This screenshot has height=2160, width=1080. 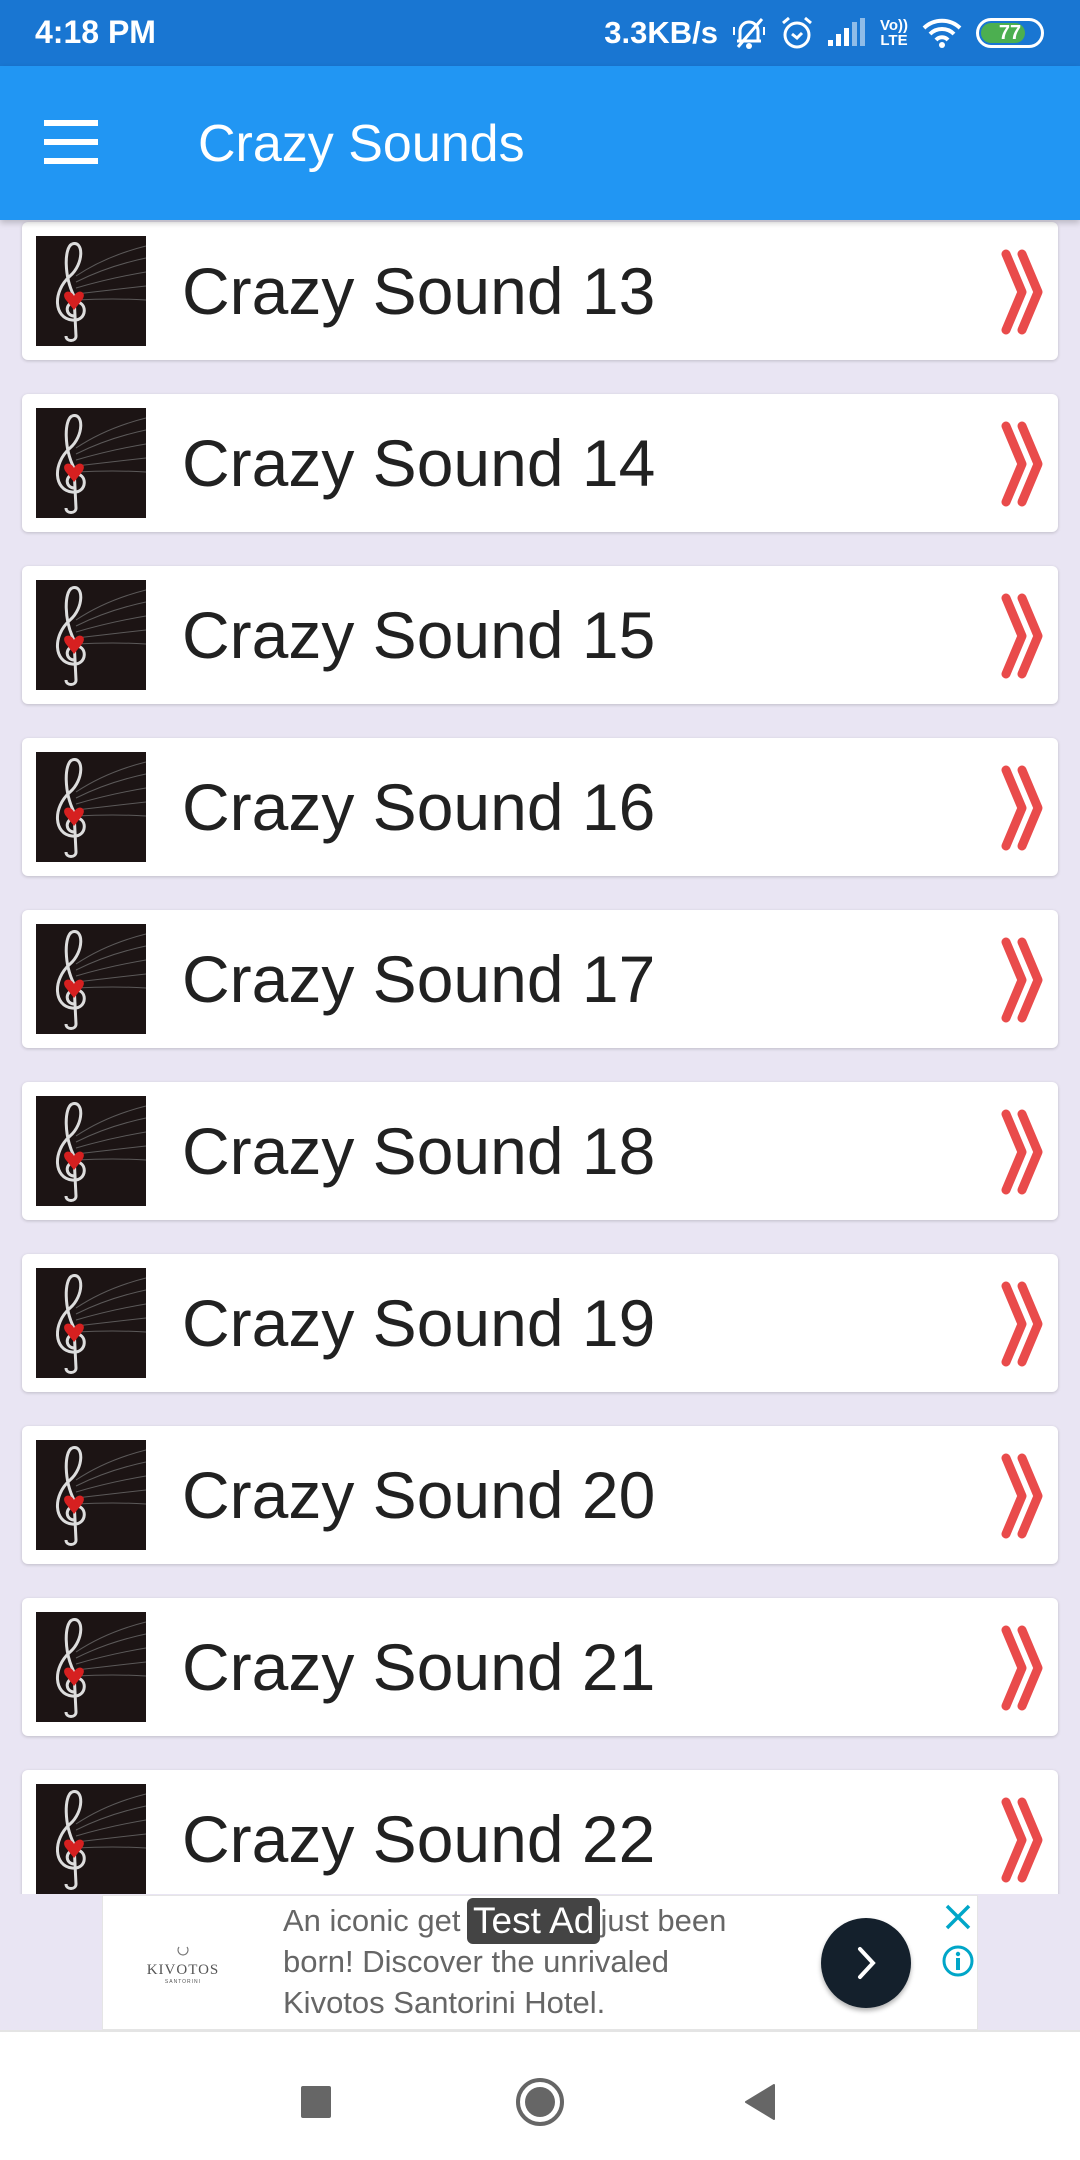 I want to click on list-item: Crazy Sound 20, so click(x=540, y=1495).